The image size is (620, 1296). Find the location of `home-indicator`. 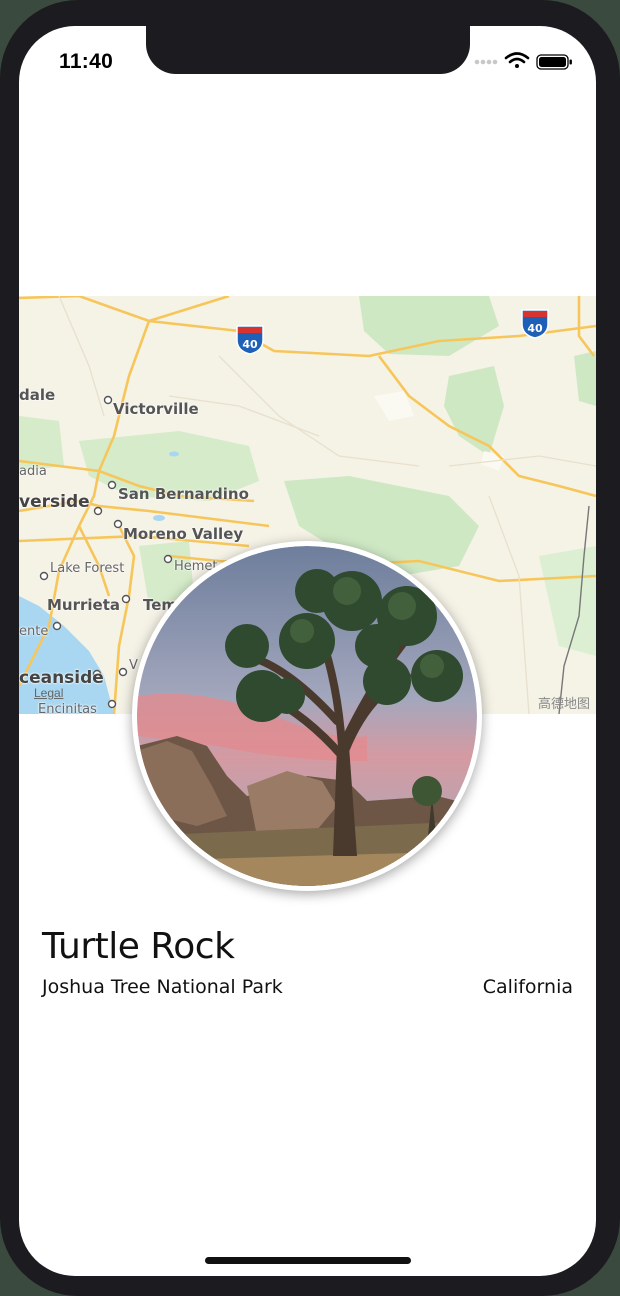

home-indicator is located at coordinates (308, 1260).